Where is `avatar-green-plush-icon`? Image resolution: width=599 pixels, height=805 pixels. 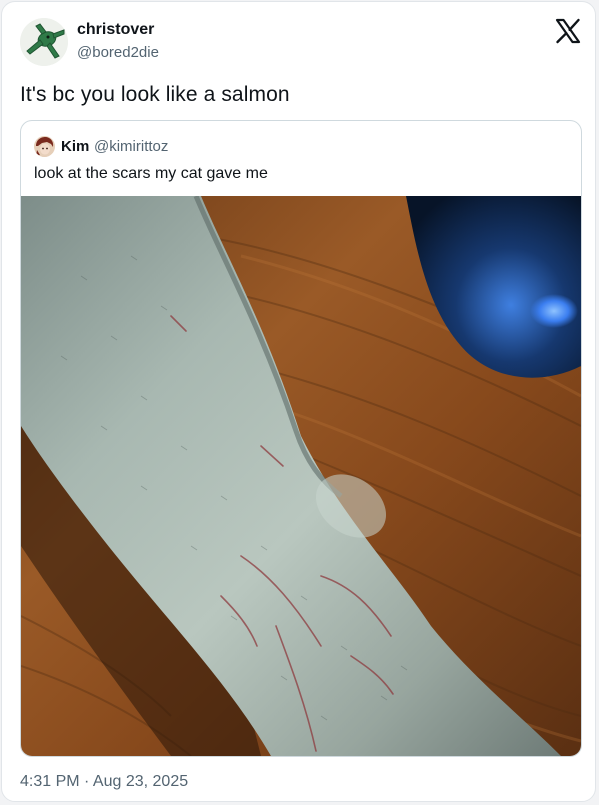 avatar-green-plush-icon is located at coordinates (44, 42).